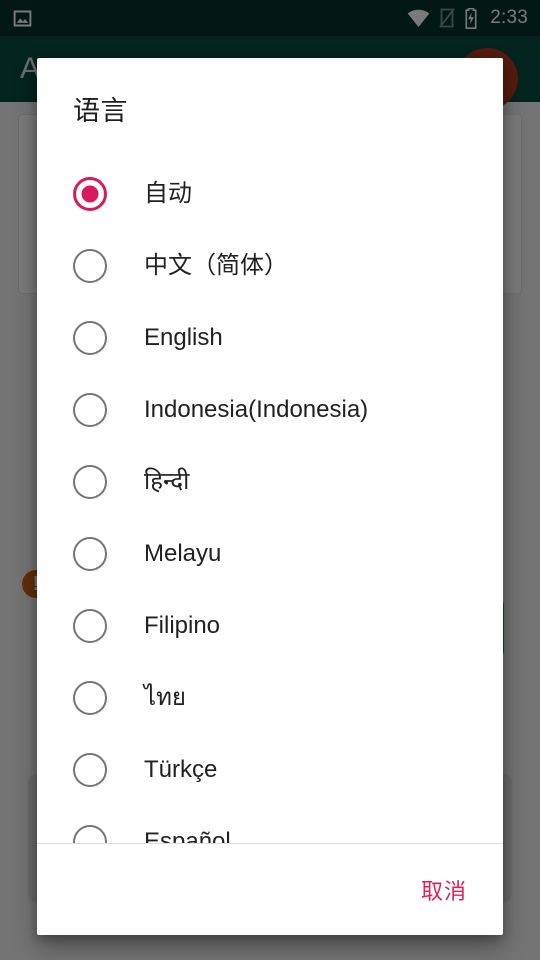 This screenshot has width=540, height=960. What do you see at coordinates (183, 337) in the screenshot?
I see `language-option-label: English` at bounding box center [183, 337].